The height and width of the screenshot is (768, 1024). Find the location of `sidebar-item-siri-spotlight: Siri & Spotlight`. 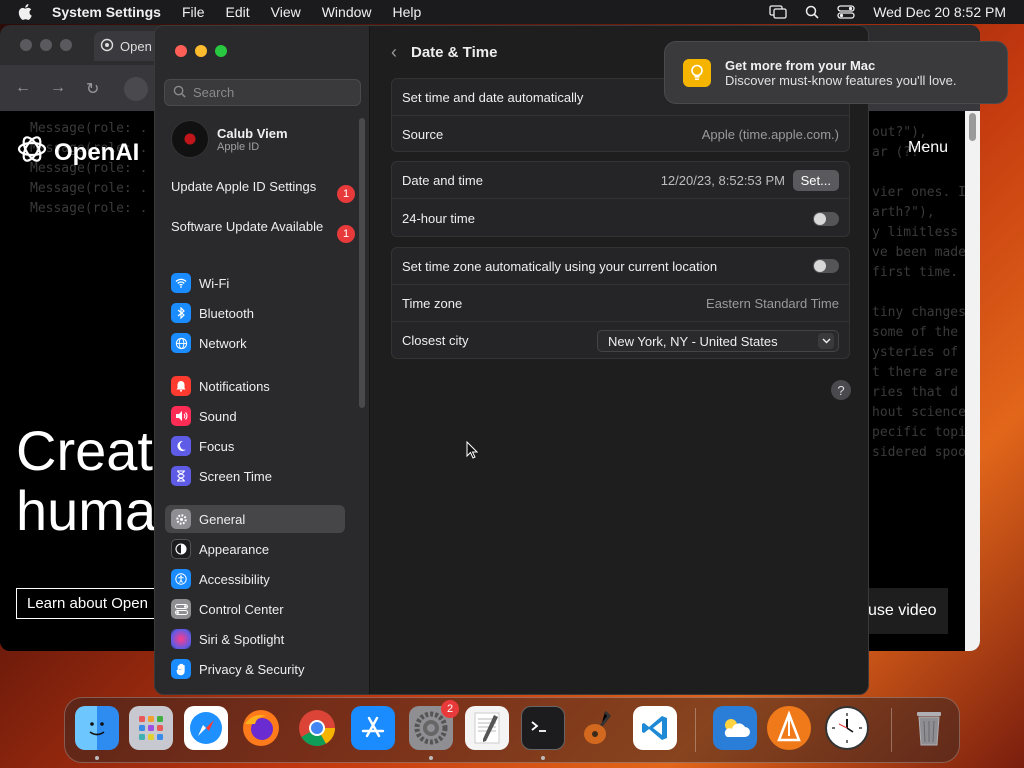

sidebar-item-siri-spotlight: Siri & Spotlight is located at coordinates (255, 639).